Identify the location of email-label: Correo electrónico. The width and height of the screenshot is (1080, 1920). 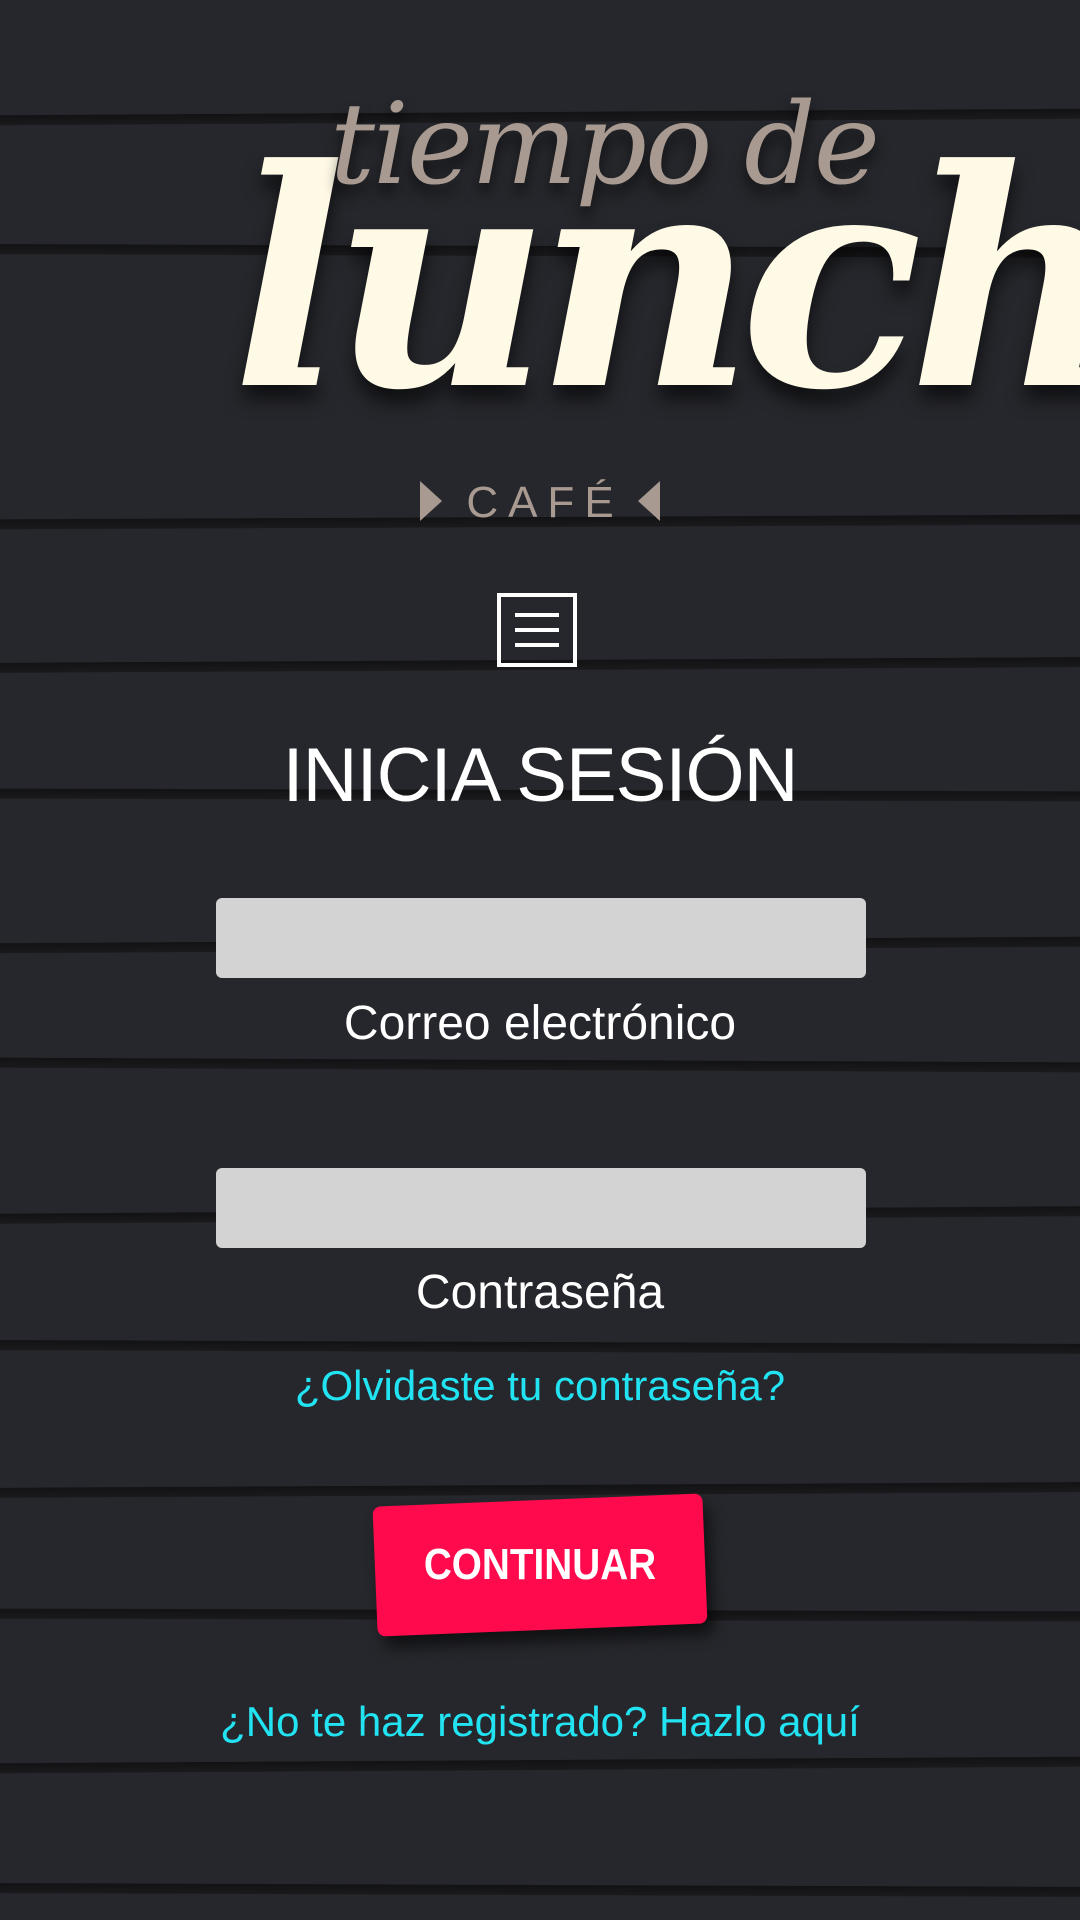
(540, 1023).